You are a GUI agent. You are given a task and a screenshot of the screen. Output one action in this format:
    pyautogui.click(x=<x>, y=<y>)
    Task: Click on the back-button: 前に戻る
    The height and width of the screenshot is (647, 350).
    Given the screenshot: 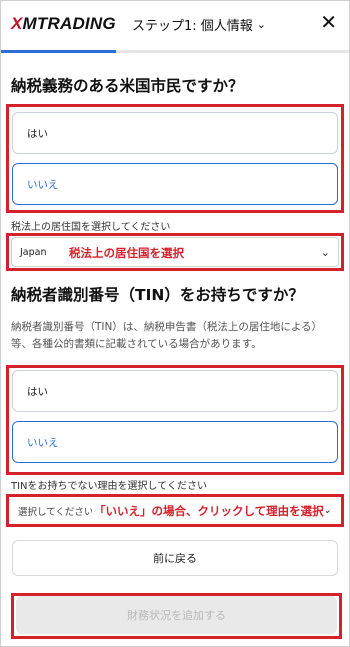 What is the action you would take?
    pyautogui.click(x=175, y=558)
    